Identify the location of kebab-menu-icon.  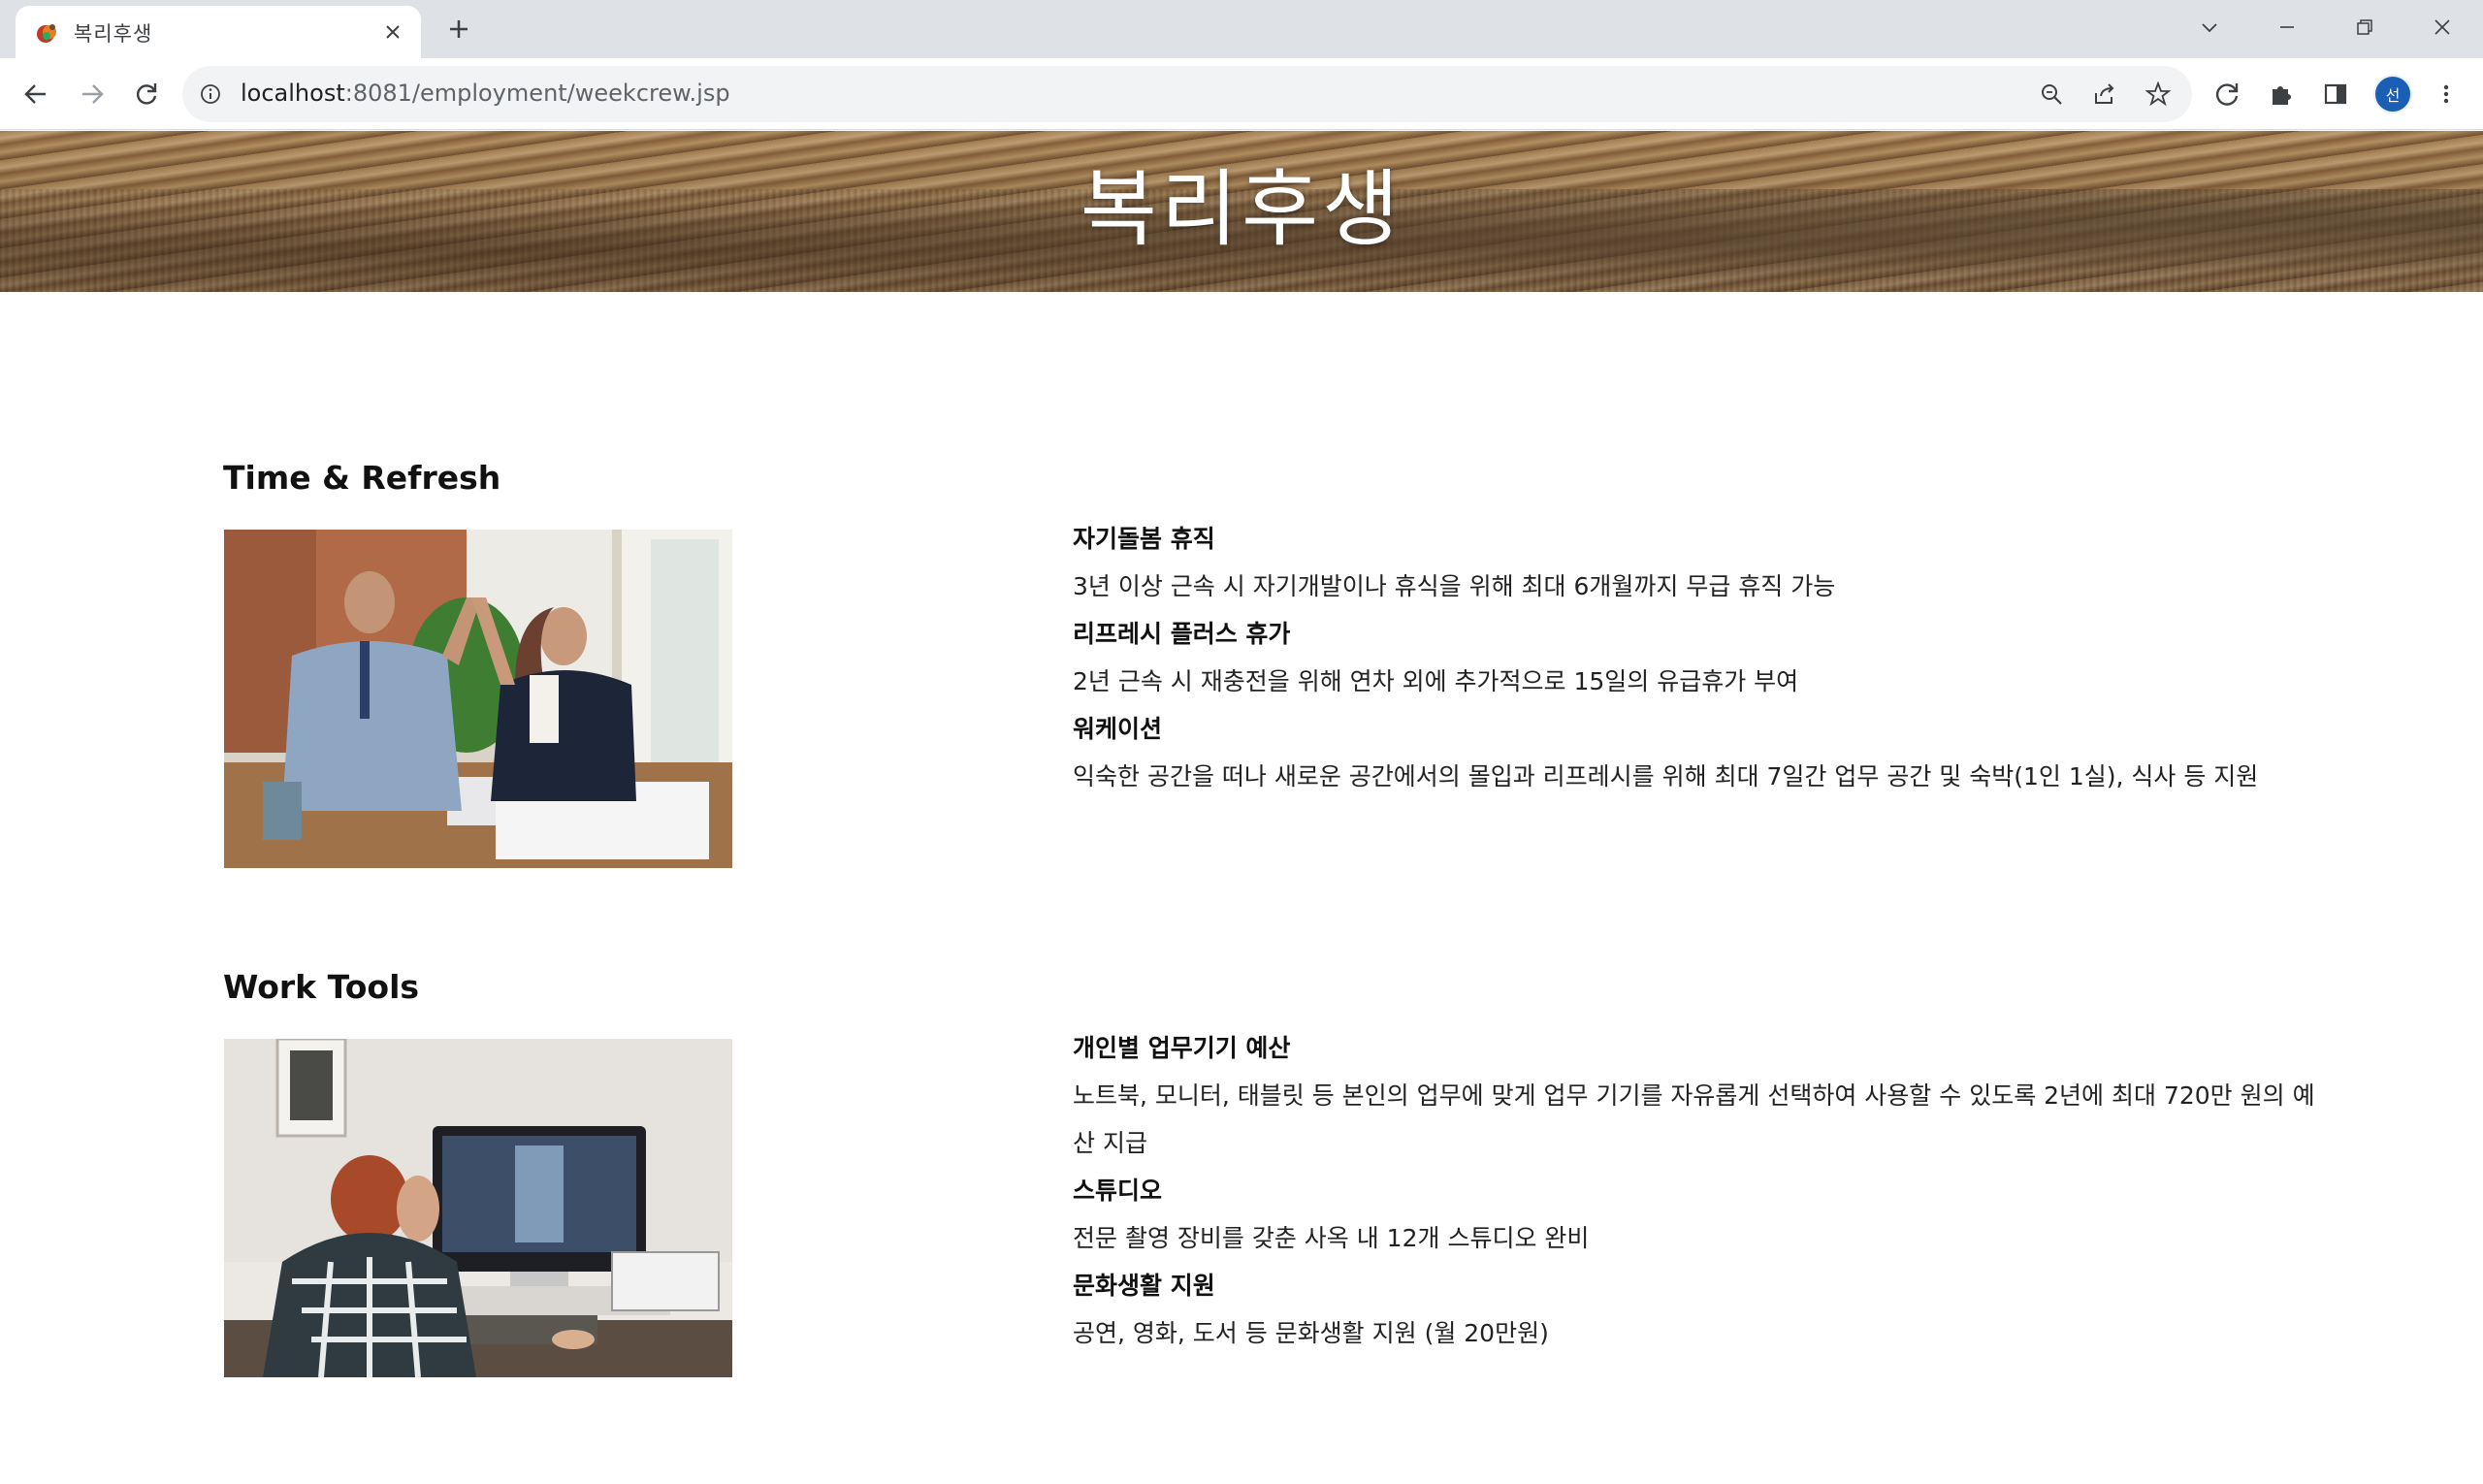
(2447, 94).